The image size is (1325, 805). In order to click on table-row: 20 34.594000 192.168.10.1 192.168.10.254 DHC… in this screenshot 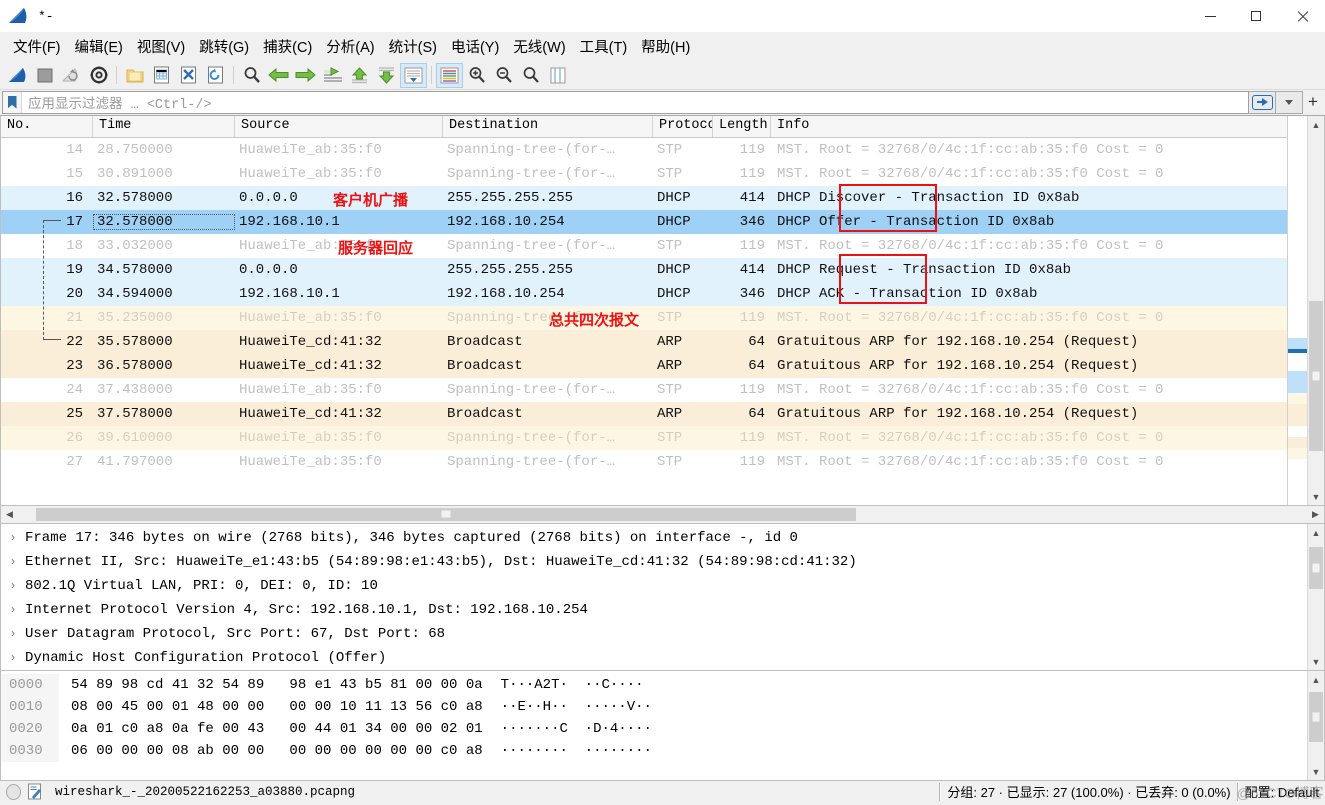, I will do `click(644, 294)`.